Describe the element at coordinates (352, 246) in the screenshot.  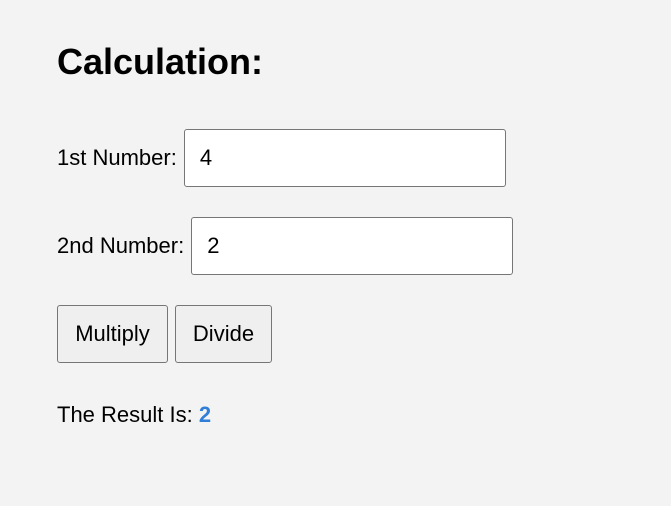
I see `second-number-input` at that location.